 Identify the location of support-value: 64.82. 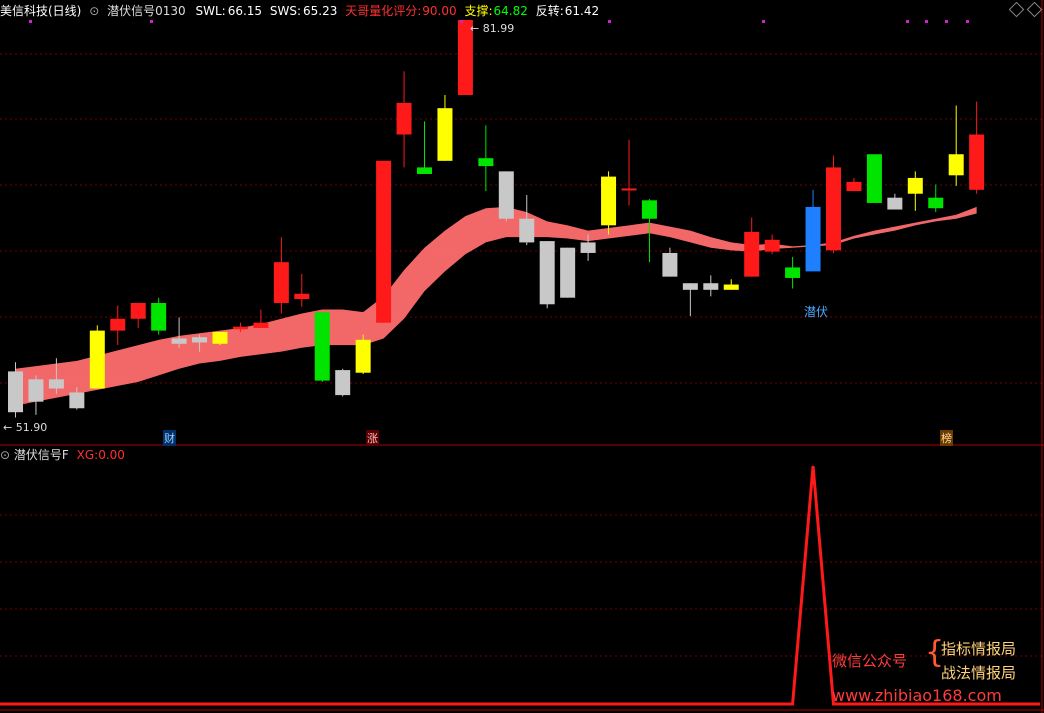
(510, 11).